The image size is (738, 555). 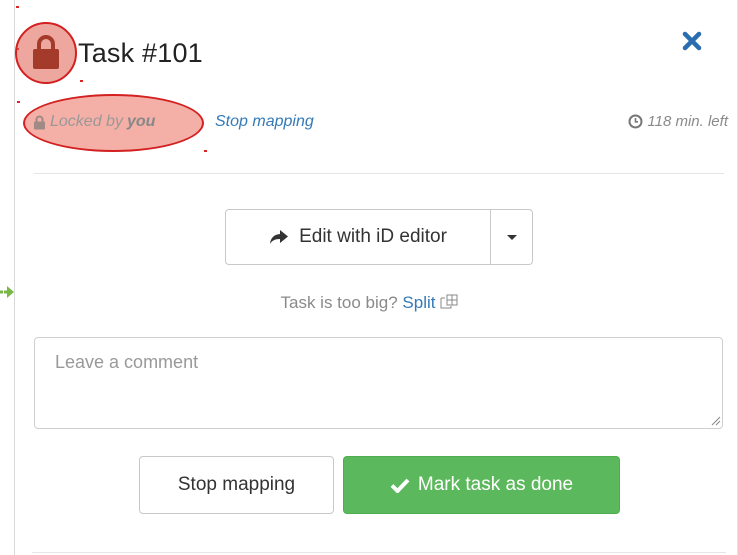 I want to click on locked-by-user: you, so click(x=141, y=121).